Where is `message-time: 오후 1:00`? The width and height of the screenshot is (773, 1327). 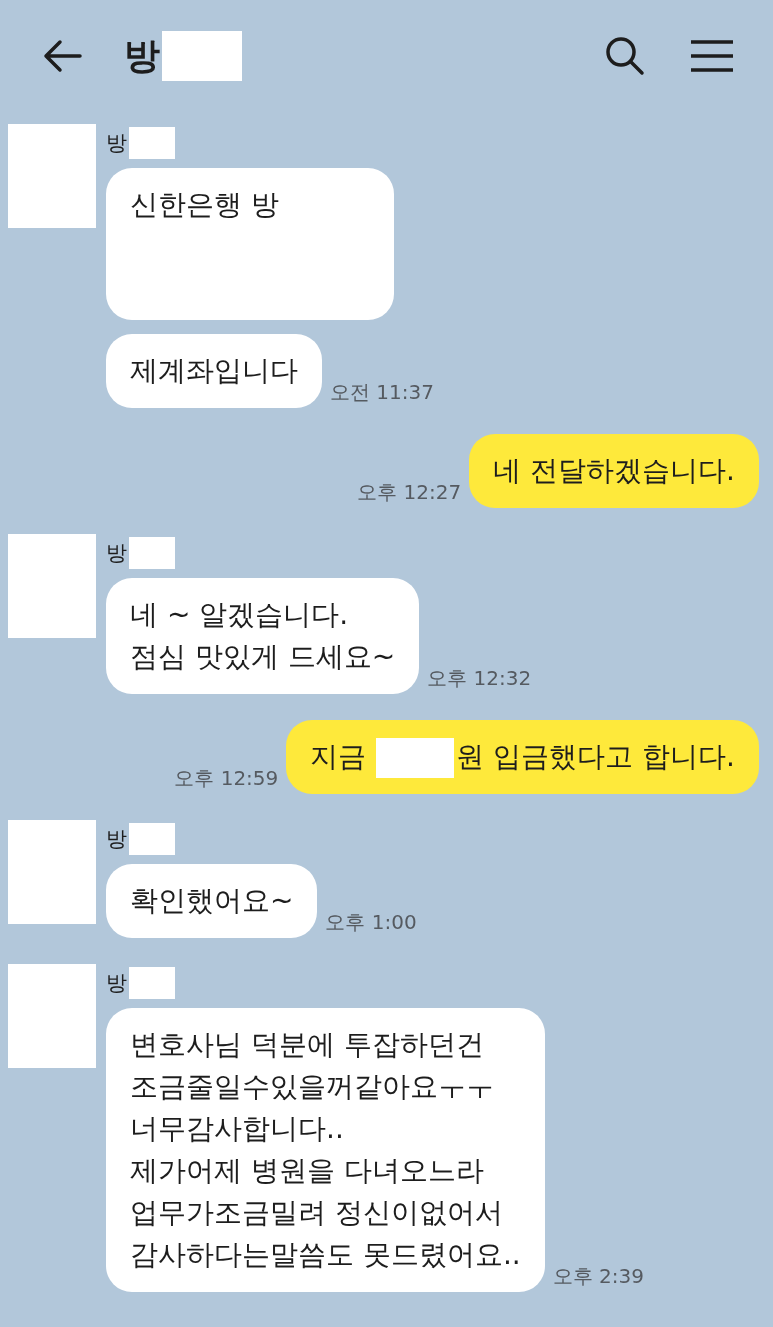
message-time: 오후 1:00 is located at coordinates (371, 922).